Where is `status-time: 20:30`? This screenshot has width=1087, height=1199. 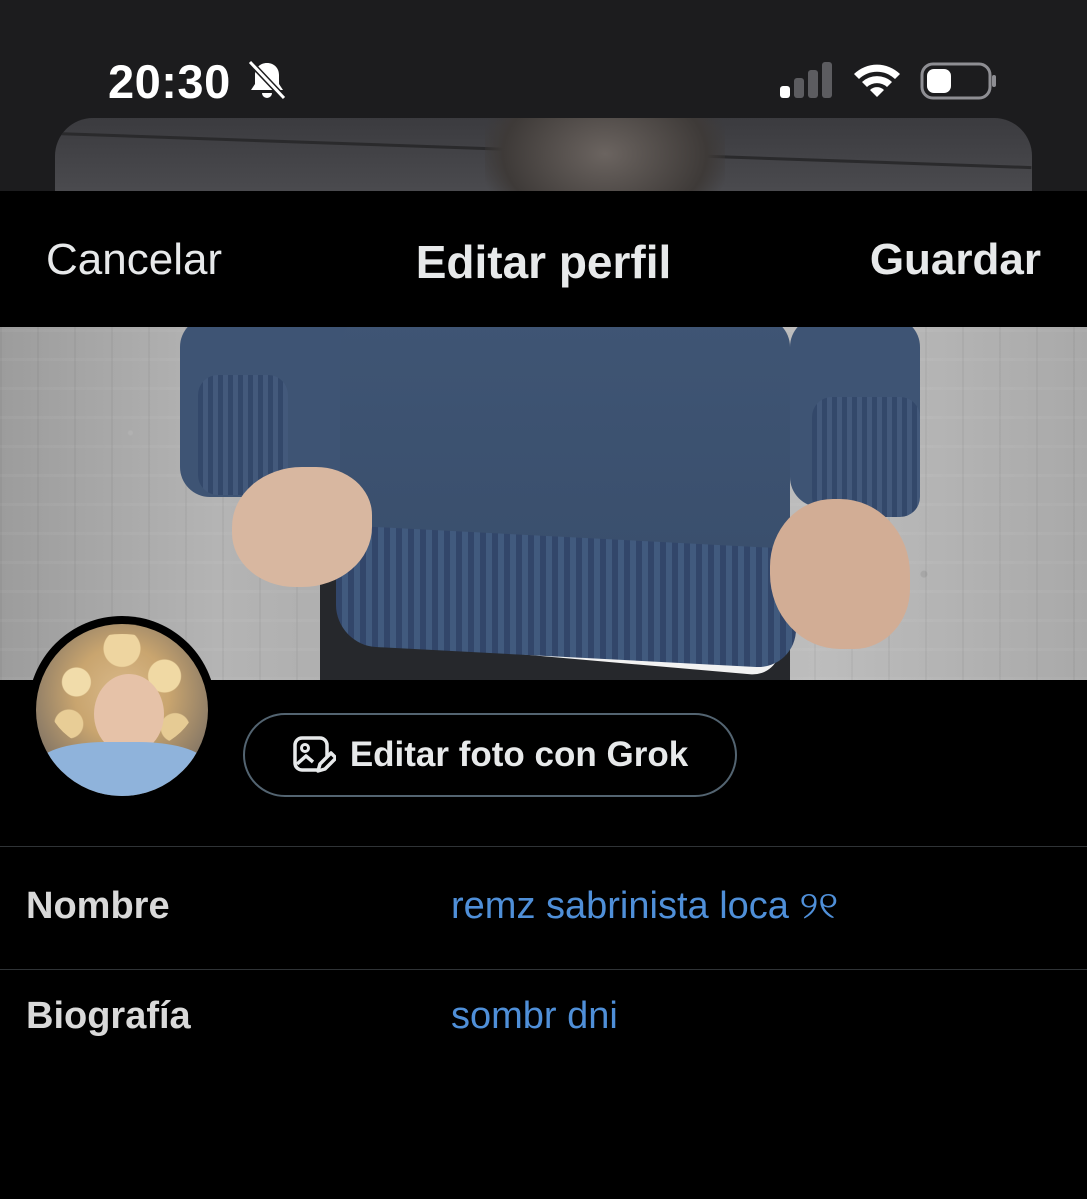
status-time: 20:30 is located at coordinates (169, 81).